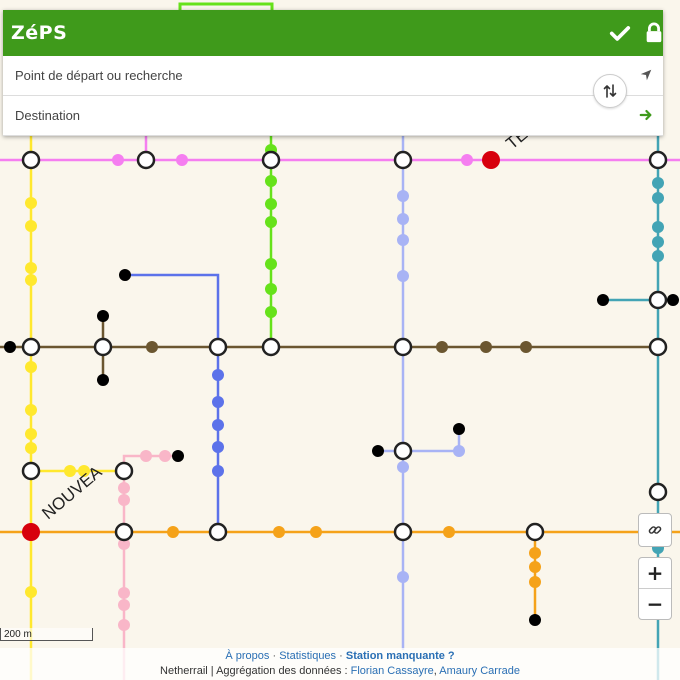 This screenshot has height=680, width=680. Describe the element at coordinates (295, 115) in the screenshot. I see `destination-input` at that location.